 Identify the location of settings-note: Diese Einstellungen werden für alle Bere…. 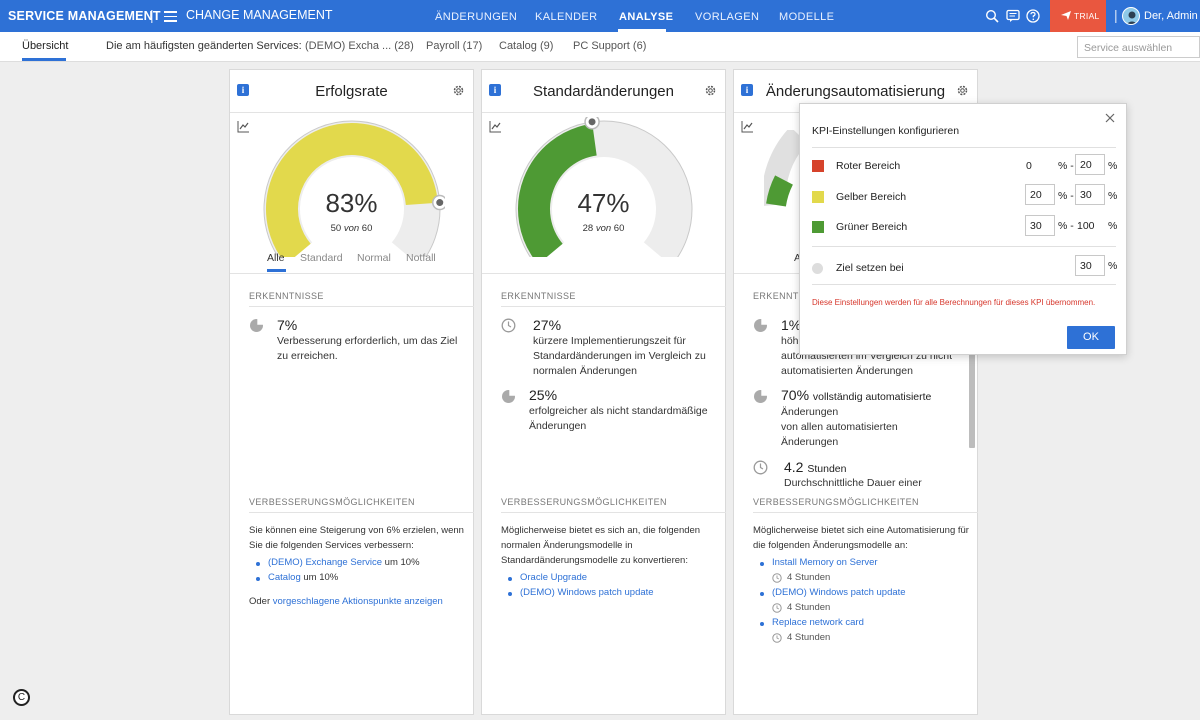
(954, 302).